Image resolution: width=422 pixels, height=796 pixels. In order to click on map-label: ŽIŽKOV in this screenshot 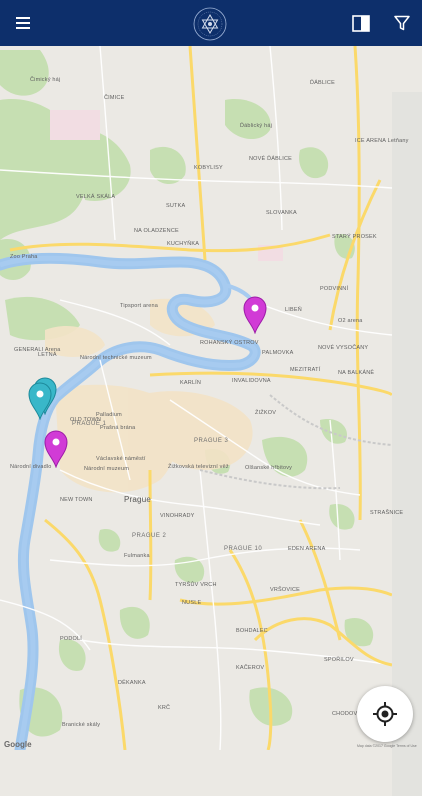, I will do `click(266, 413)`.